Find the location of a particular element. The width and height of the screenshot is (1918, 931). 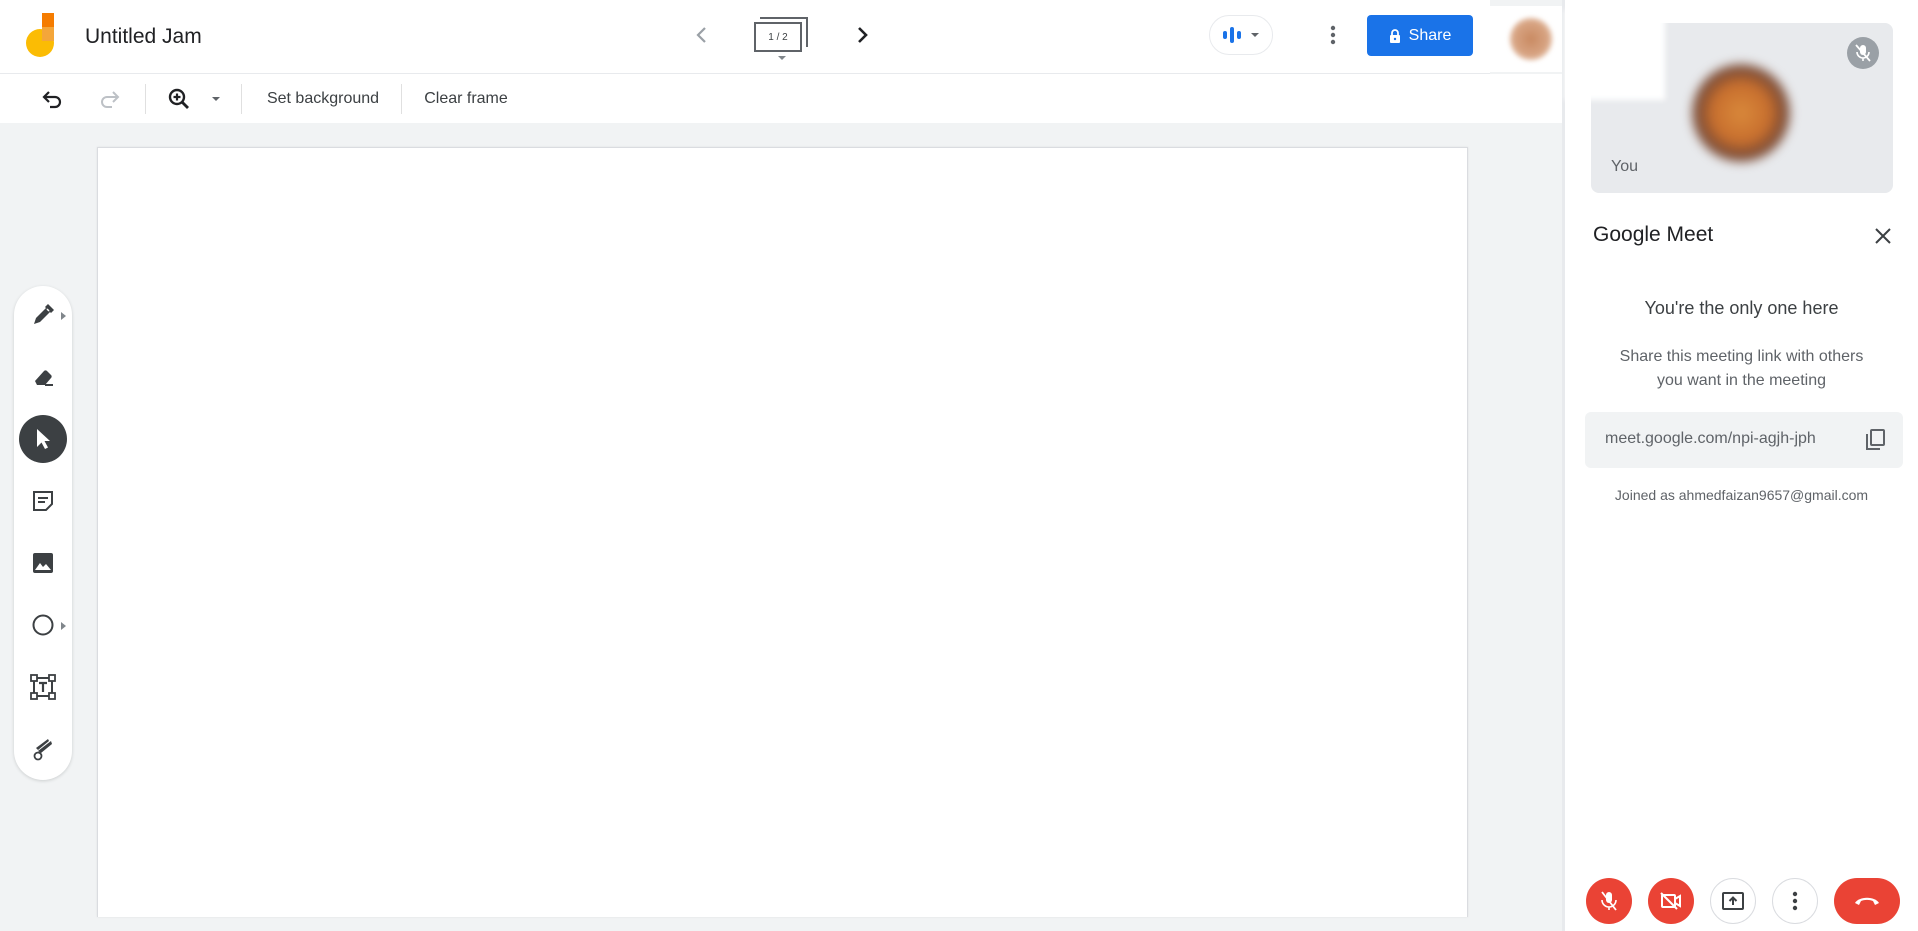

next-frame-button is located at coordinates (862, 35).